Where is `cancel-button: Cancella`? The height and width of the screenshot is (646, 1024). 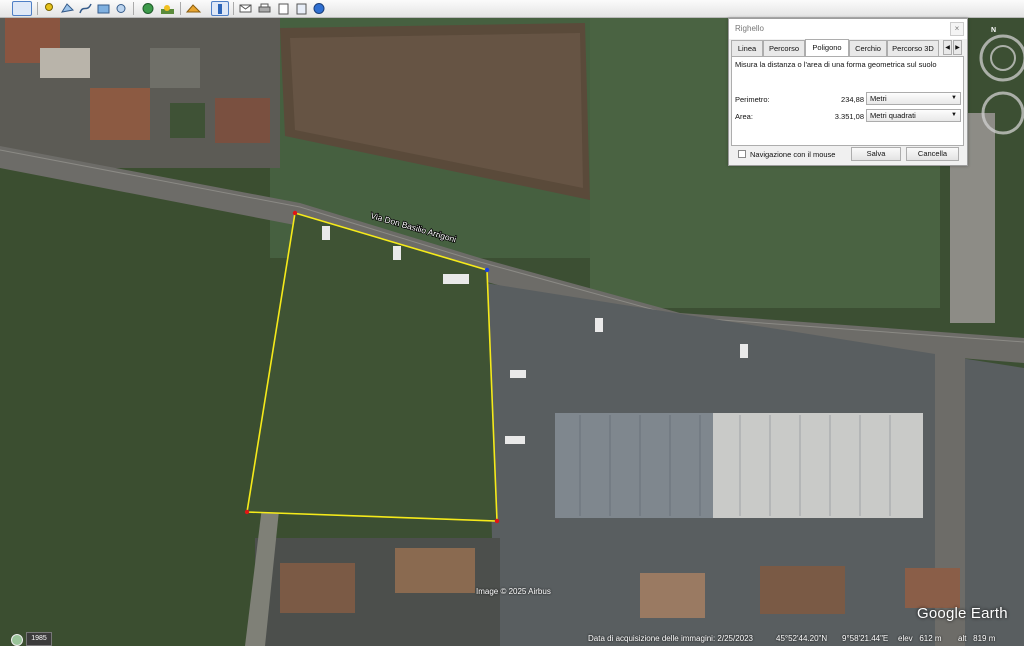
cancel-button: Cancella is located at coordinates (932, 154).